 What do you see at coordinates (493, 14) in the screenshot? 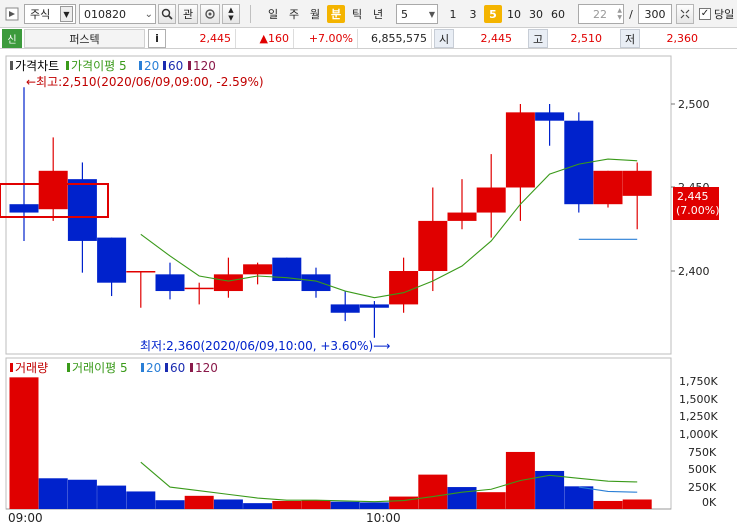
I see `minute-5: 5` at bounding box center [493, 14].